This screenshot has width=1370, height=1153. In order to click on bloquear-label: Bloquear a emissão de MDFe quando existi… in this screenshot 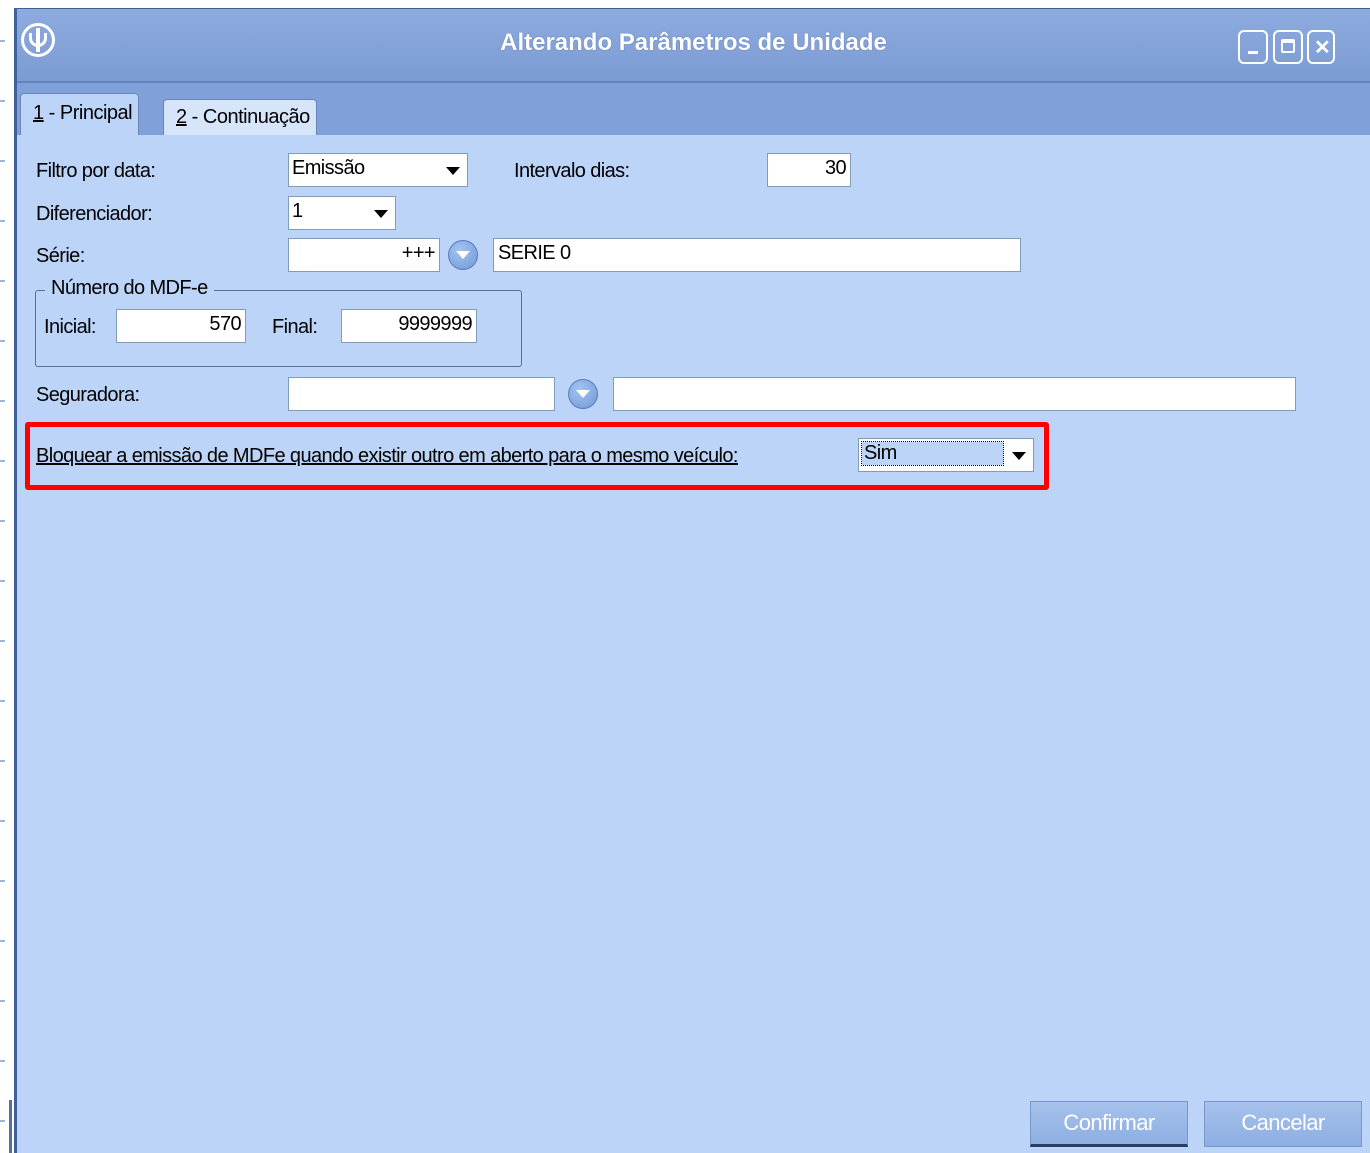, I will do `click(387, 456)`.